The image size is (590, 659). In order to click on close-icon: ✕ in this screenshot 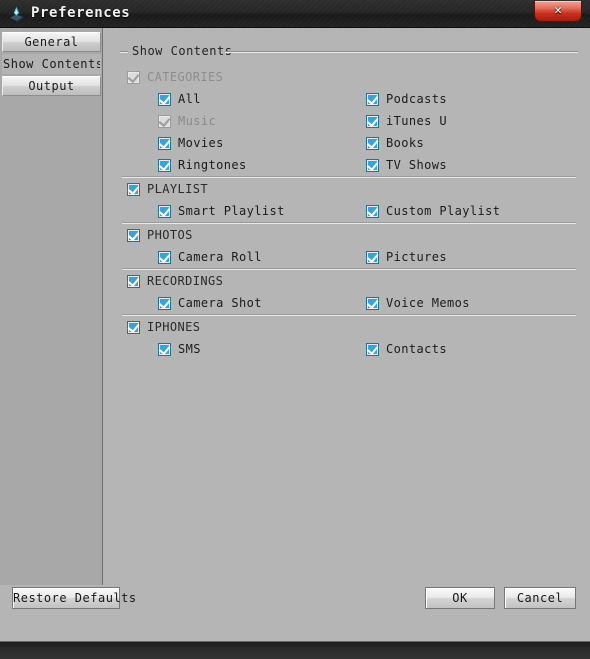, I will do `click(558, 10)`.